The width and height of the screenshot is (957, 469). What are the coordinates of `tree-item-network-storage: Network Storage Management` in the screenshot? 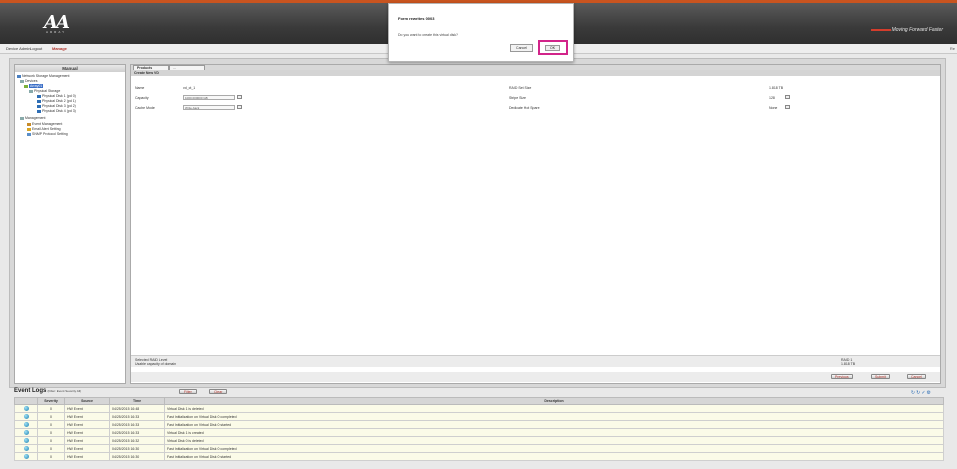 It's located at (43, 76).